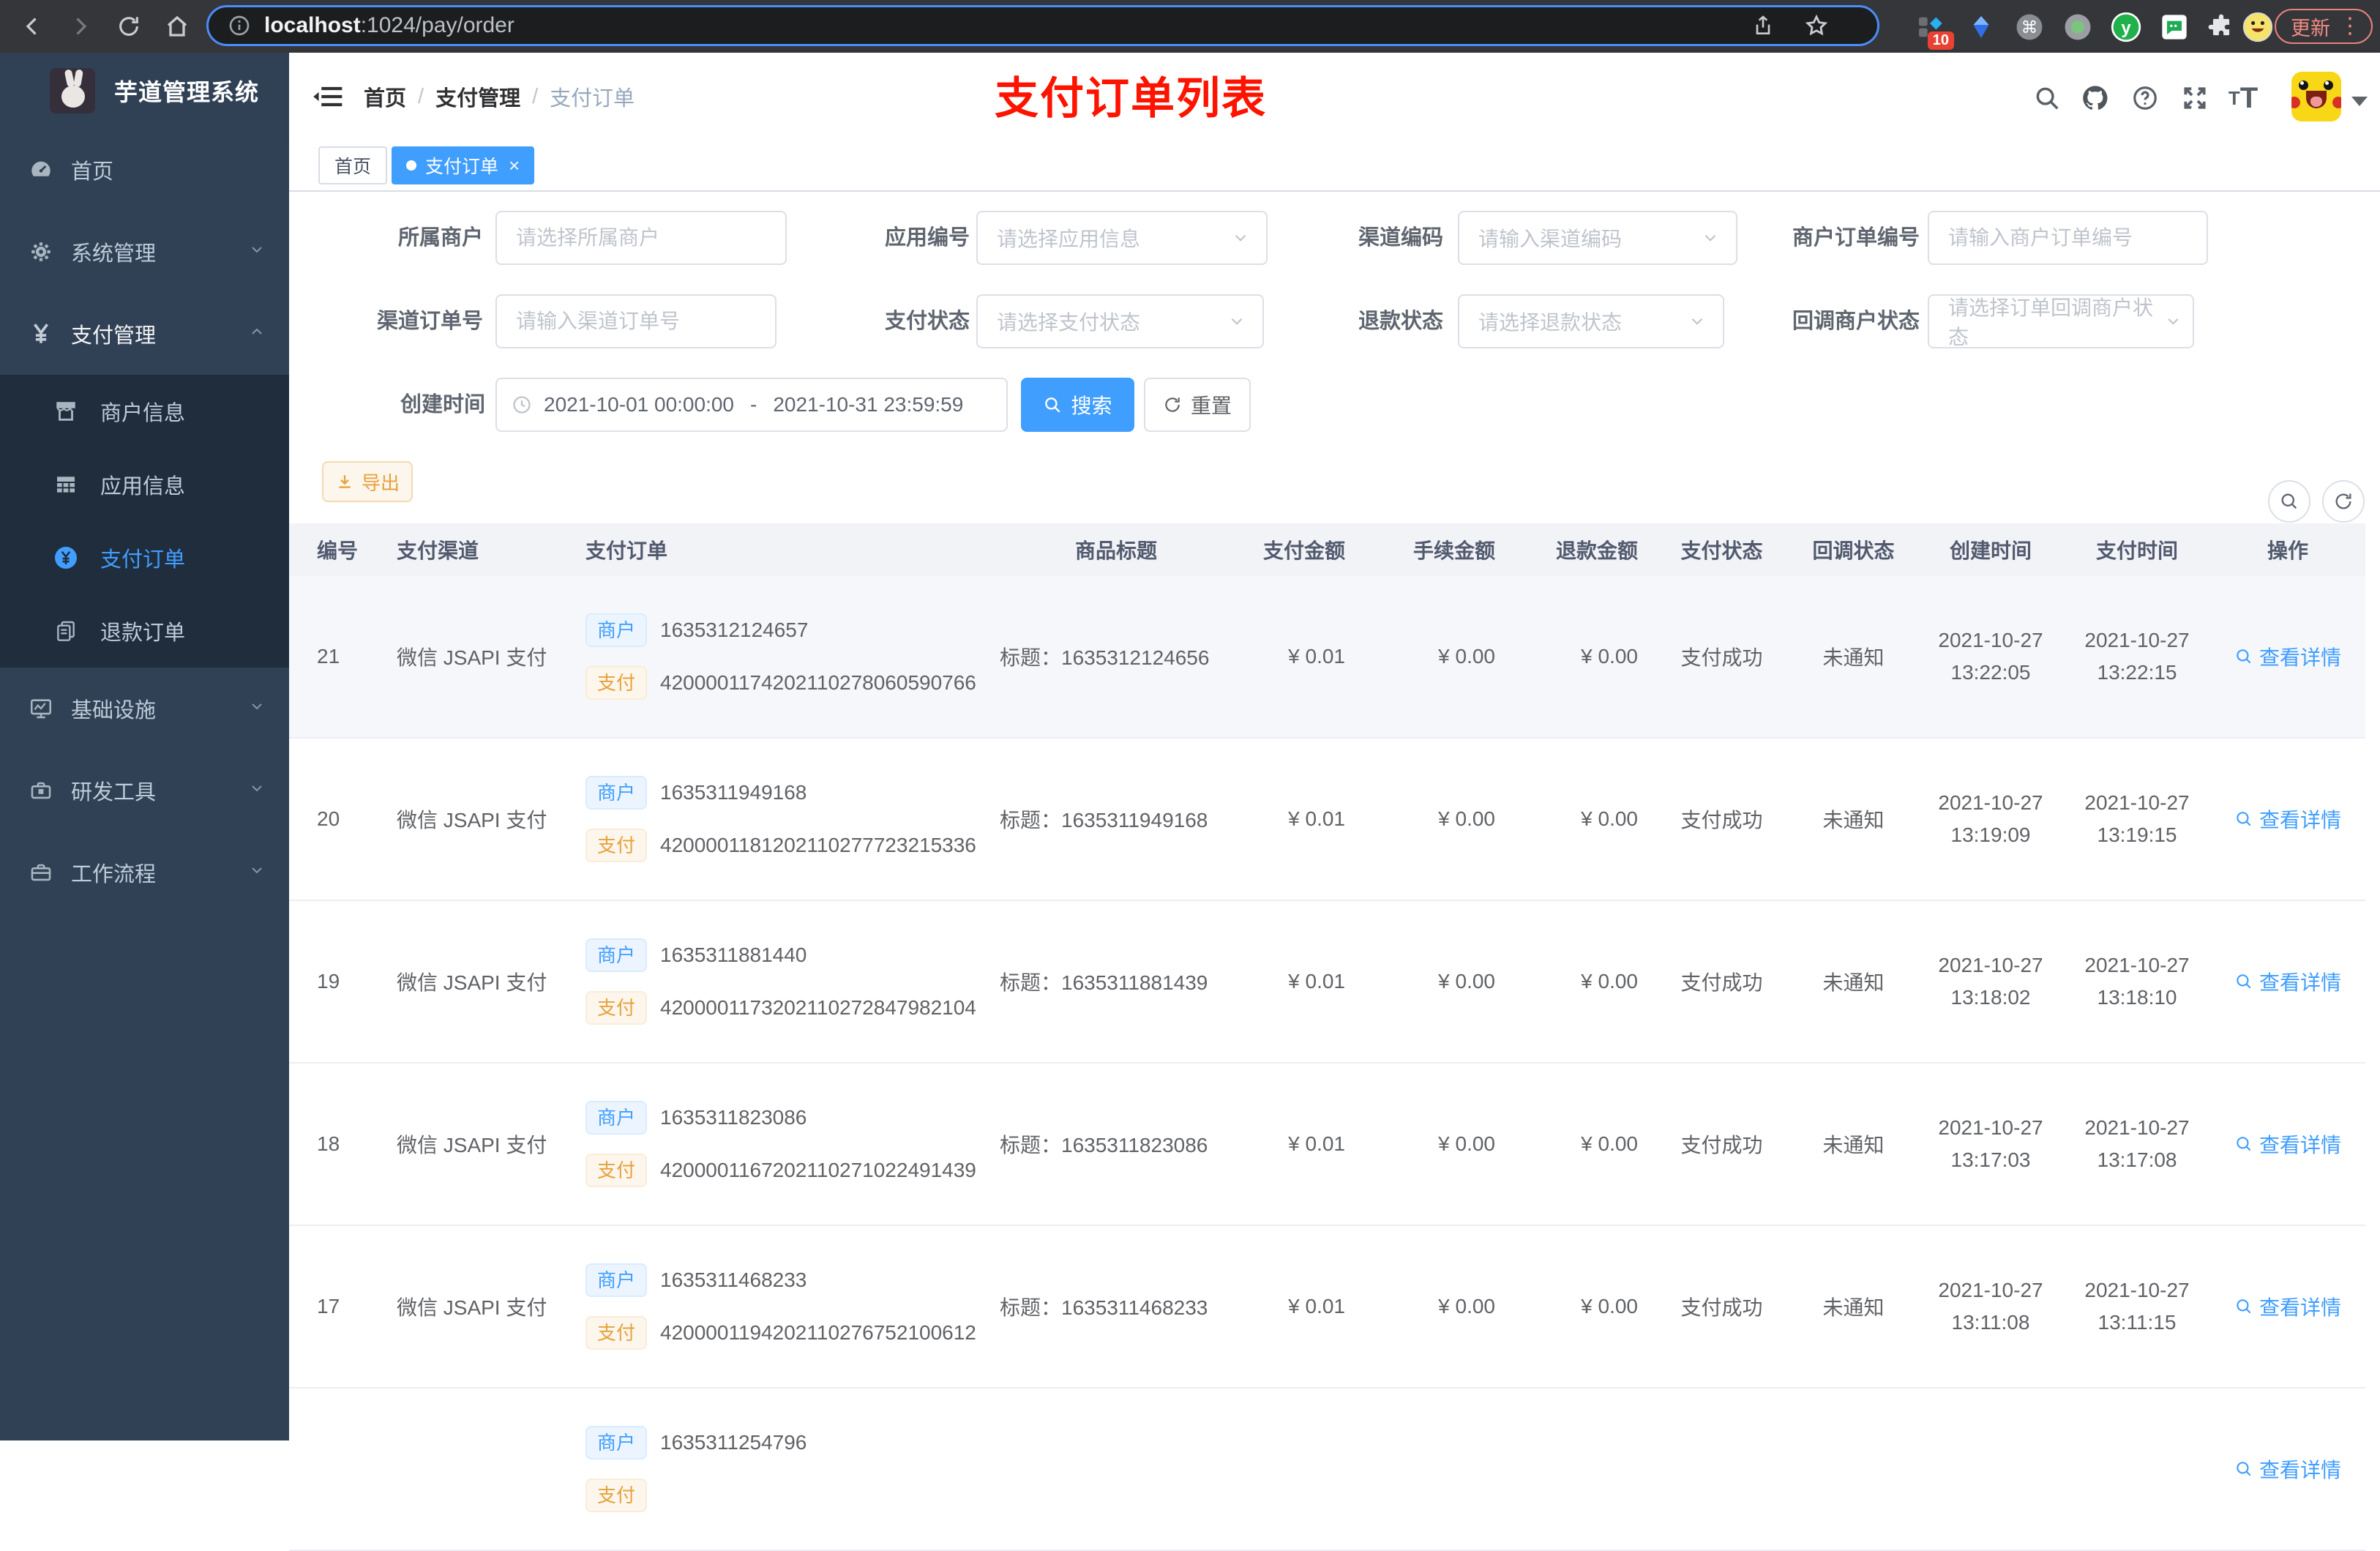 This screenshot has width=2380, height=1551. I want to click on chrome-update-button: 更新 ⋮, so click(2324, 27).